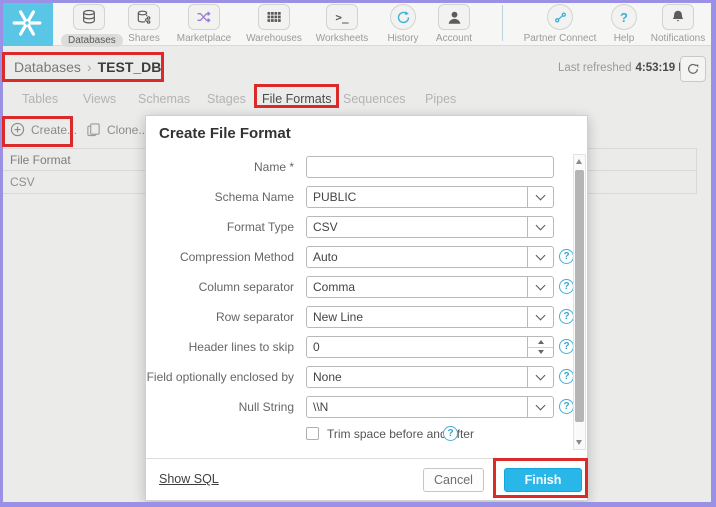 This screenshot has height=507, width=716. I want to click on scroll-down-icon, so click(579, 442).